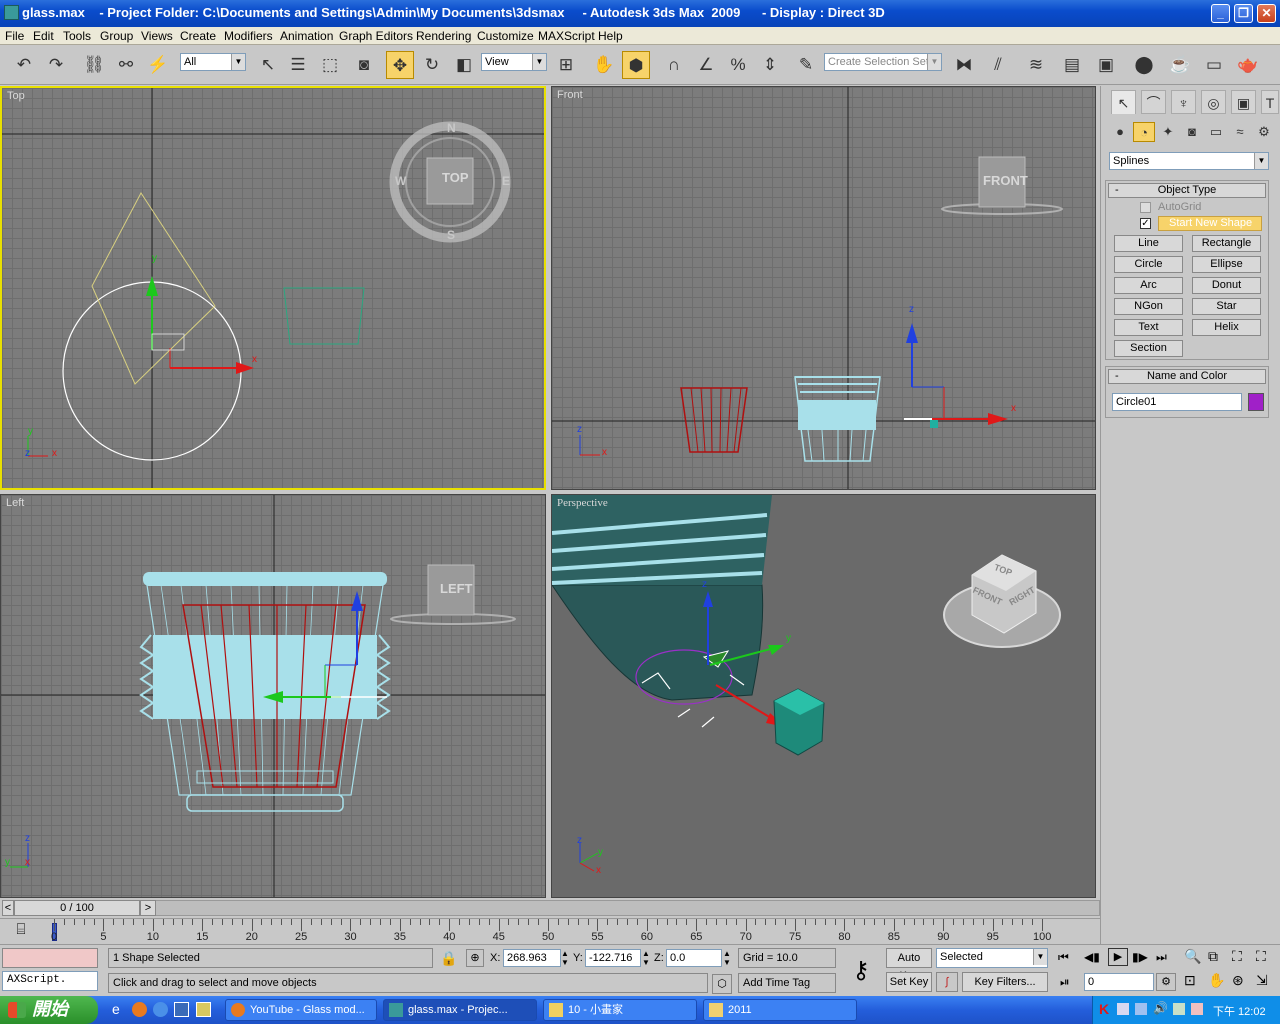 The image size is (1280, 1024). Describe the element at coordinates (8, 908) in the screenshot. I see `prev-frame-button: <` at that location.